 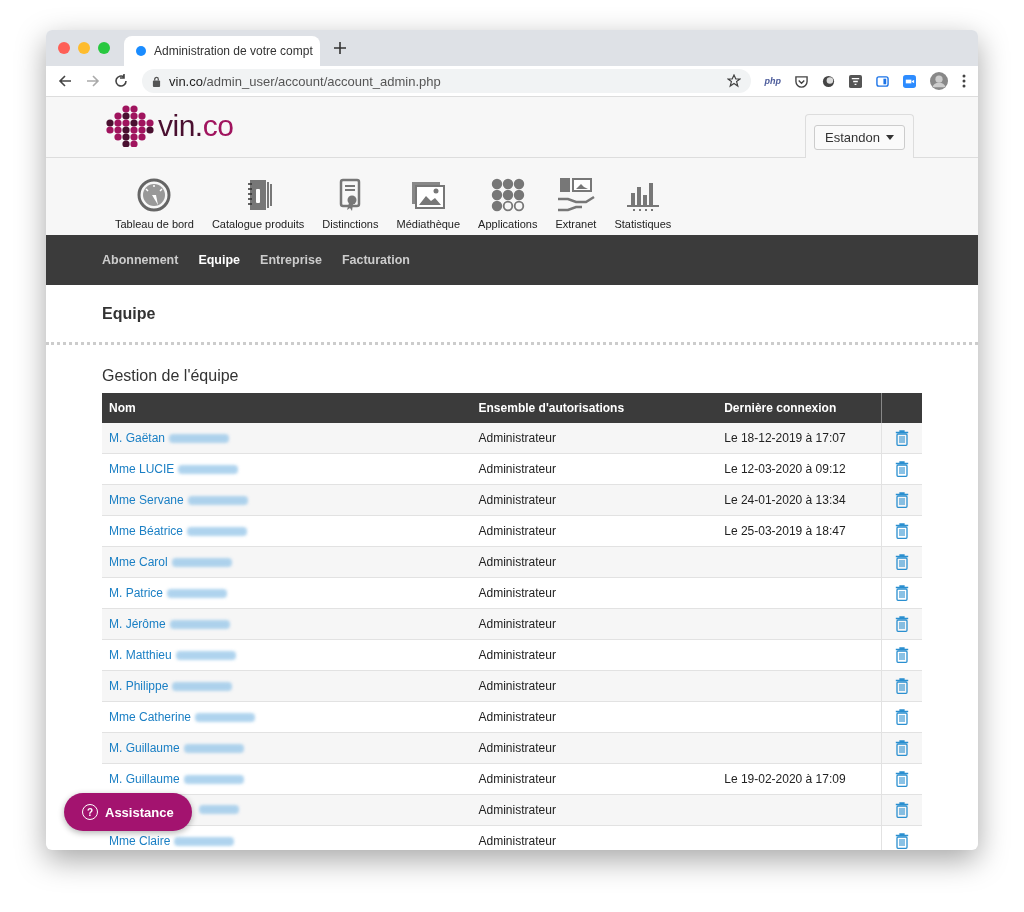 I want to click on member-name-link: Mme Béatrice, so click(x=146, y=531).